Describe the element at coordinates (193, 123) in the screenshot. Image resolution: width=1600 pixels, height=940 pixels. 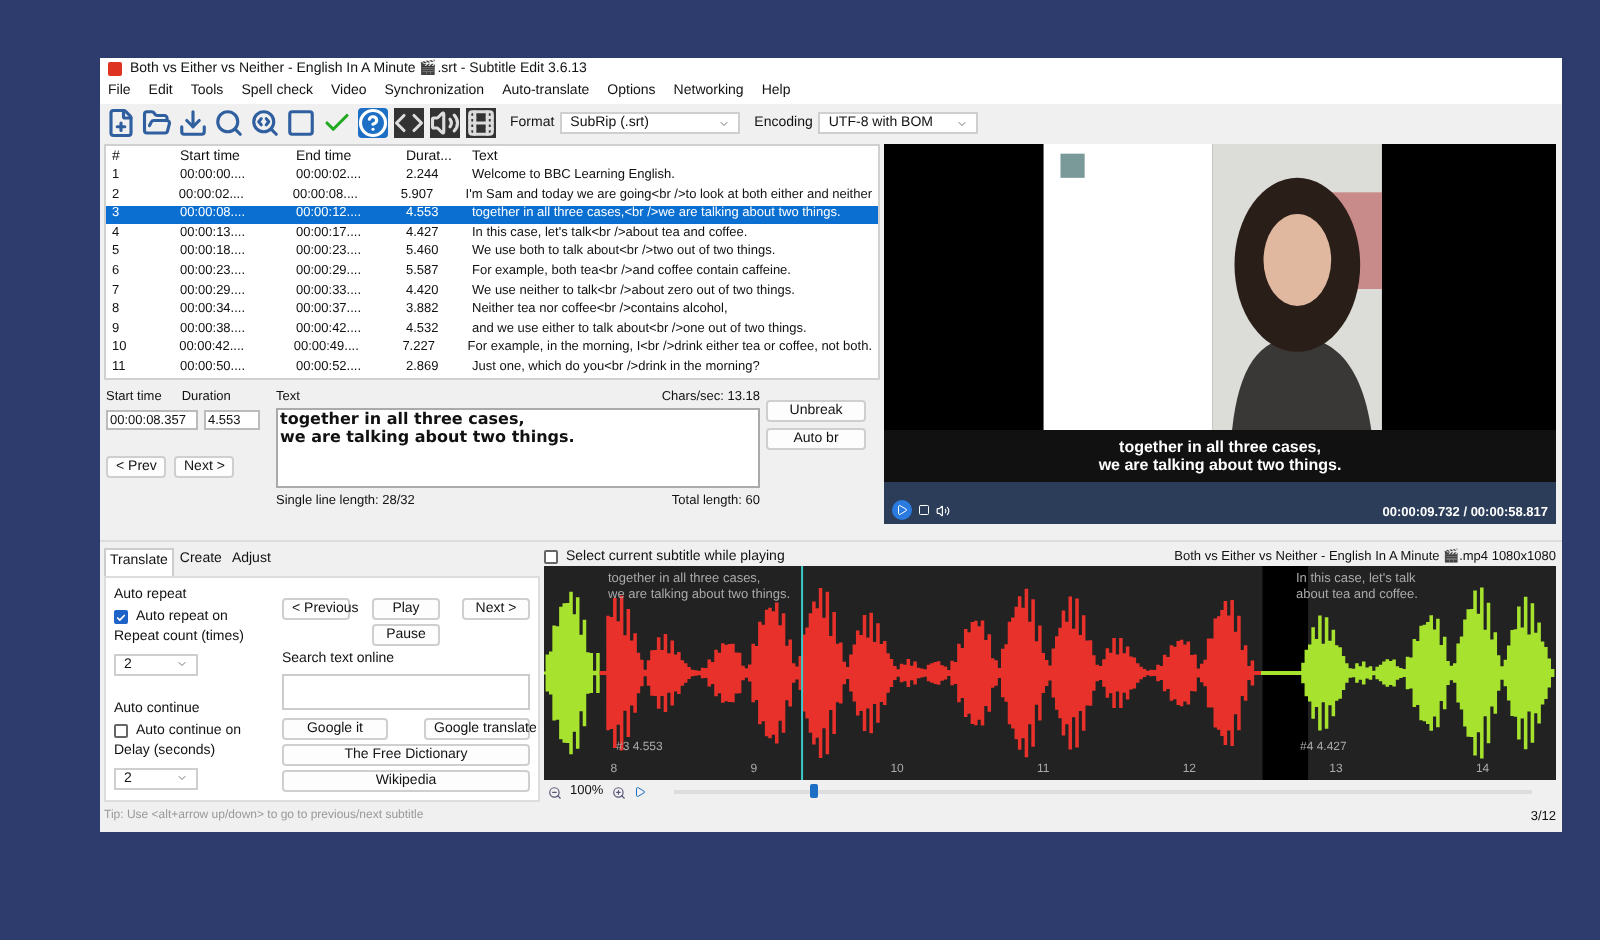
I see `download-icon` at that location.